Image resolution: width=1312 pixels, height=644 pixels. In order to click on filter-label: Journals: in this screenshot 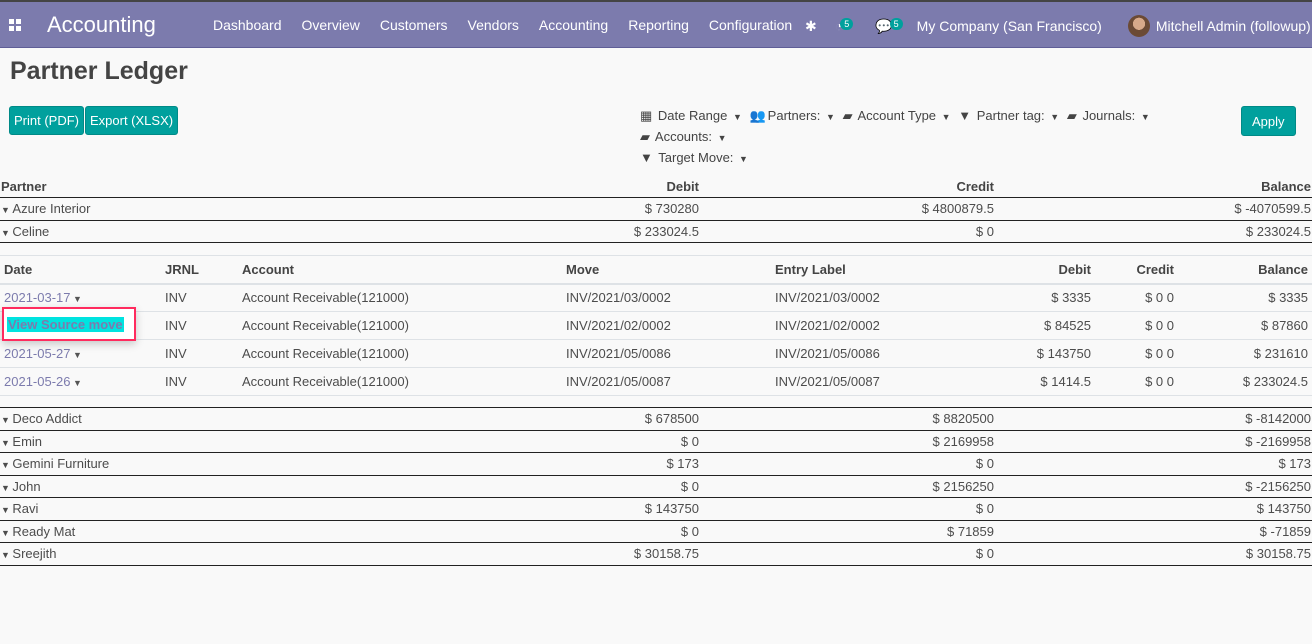, I will do `click(1109, 115)`.